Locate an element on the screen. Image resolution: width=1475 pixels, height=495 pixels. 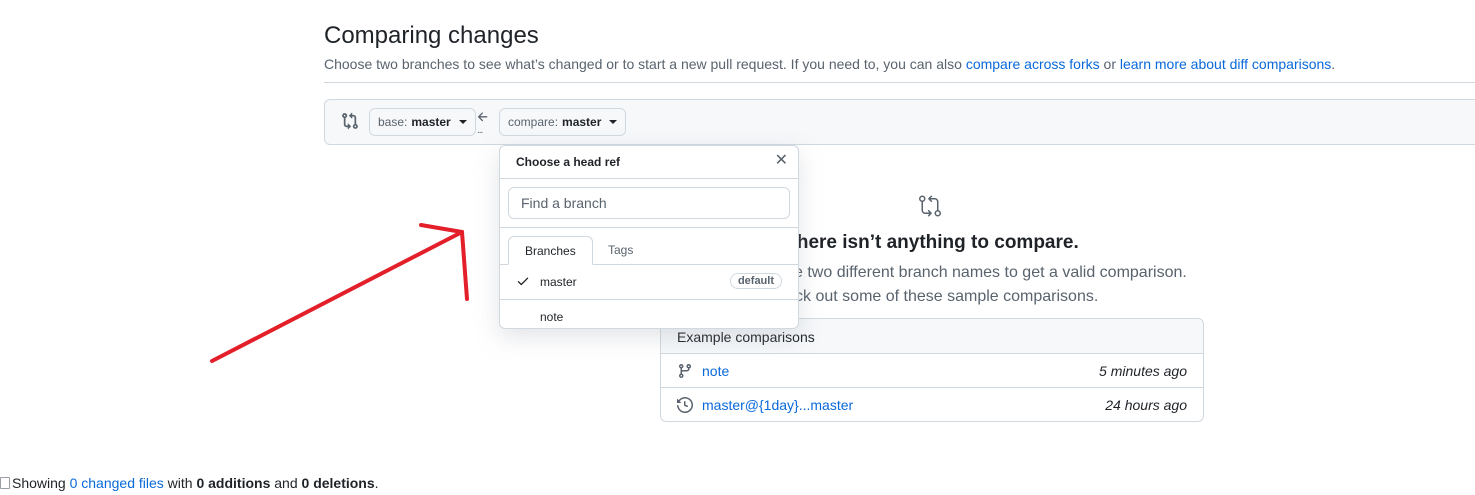
base-label: base: is located at coordinates (393, 122).